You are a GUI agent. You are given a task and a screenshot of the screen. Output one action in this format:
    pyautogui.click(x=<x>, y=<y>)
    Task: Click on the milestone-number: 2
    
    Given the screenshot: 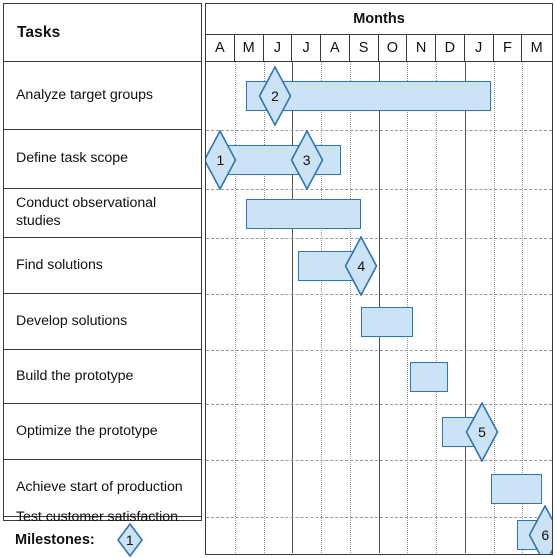 What is the action you would take?
    pyautogui.click(x=275, y=96)
    